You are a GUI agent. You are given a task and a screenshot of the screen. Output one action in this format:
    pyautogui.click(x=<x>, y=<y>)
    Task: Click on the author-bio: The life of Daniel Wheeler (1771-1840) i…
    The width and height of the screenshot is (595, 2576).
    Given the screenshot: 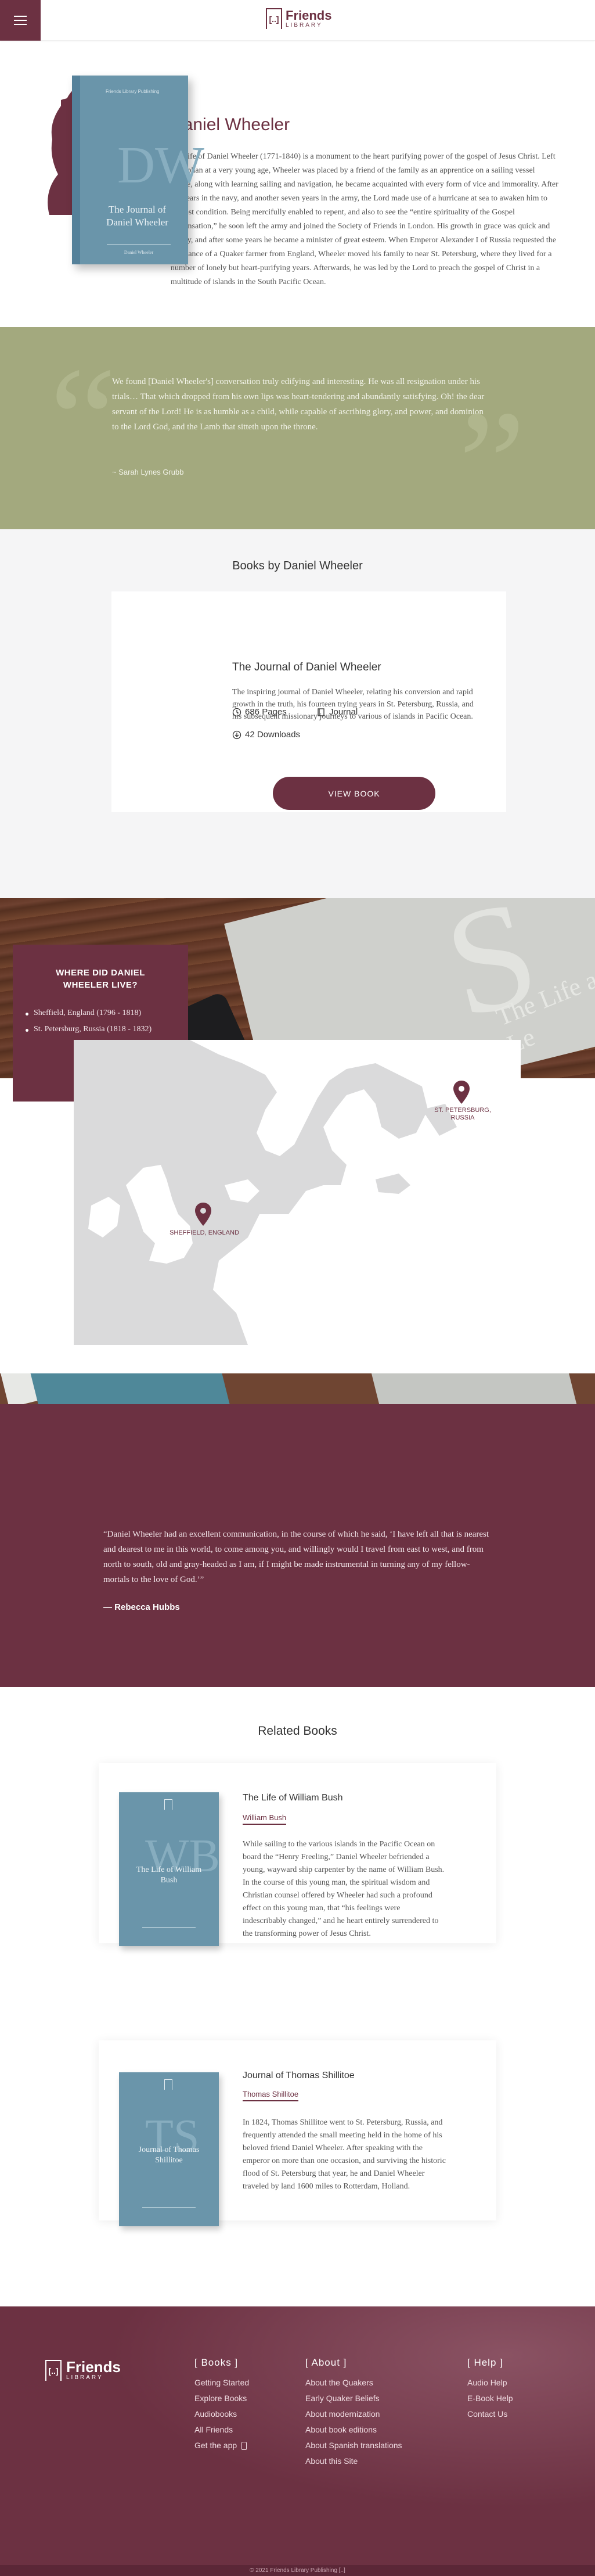 What is the action you would take?
    pyautogui.click(x=364, y=219)
    